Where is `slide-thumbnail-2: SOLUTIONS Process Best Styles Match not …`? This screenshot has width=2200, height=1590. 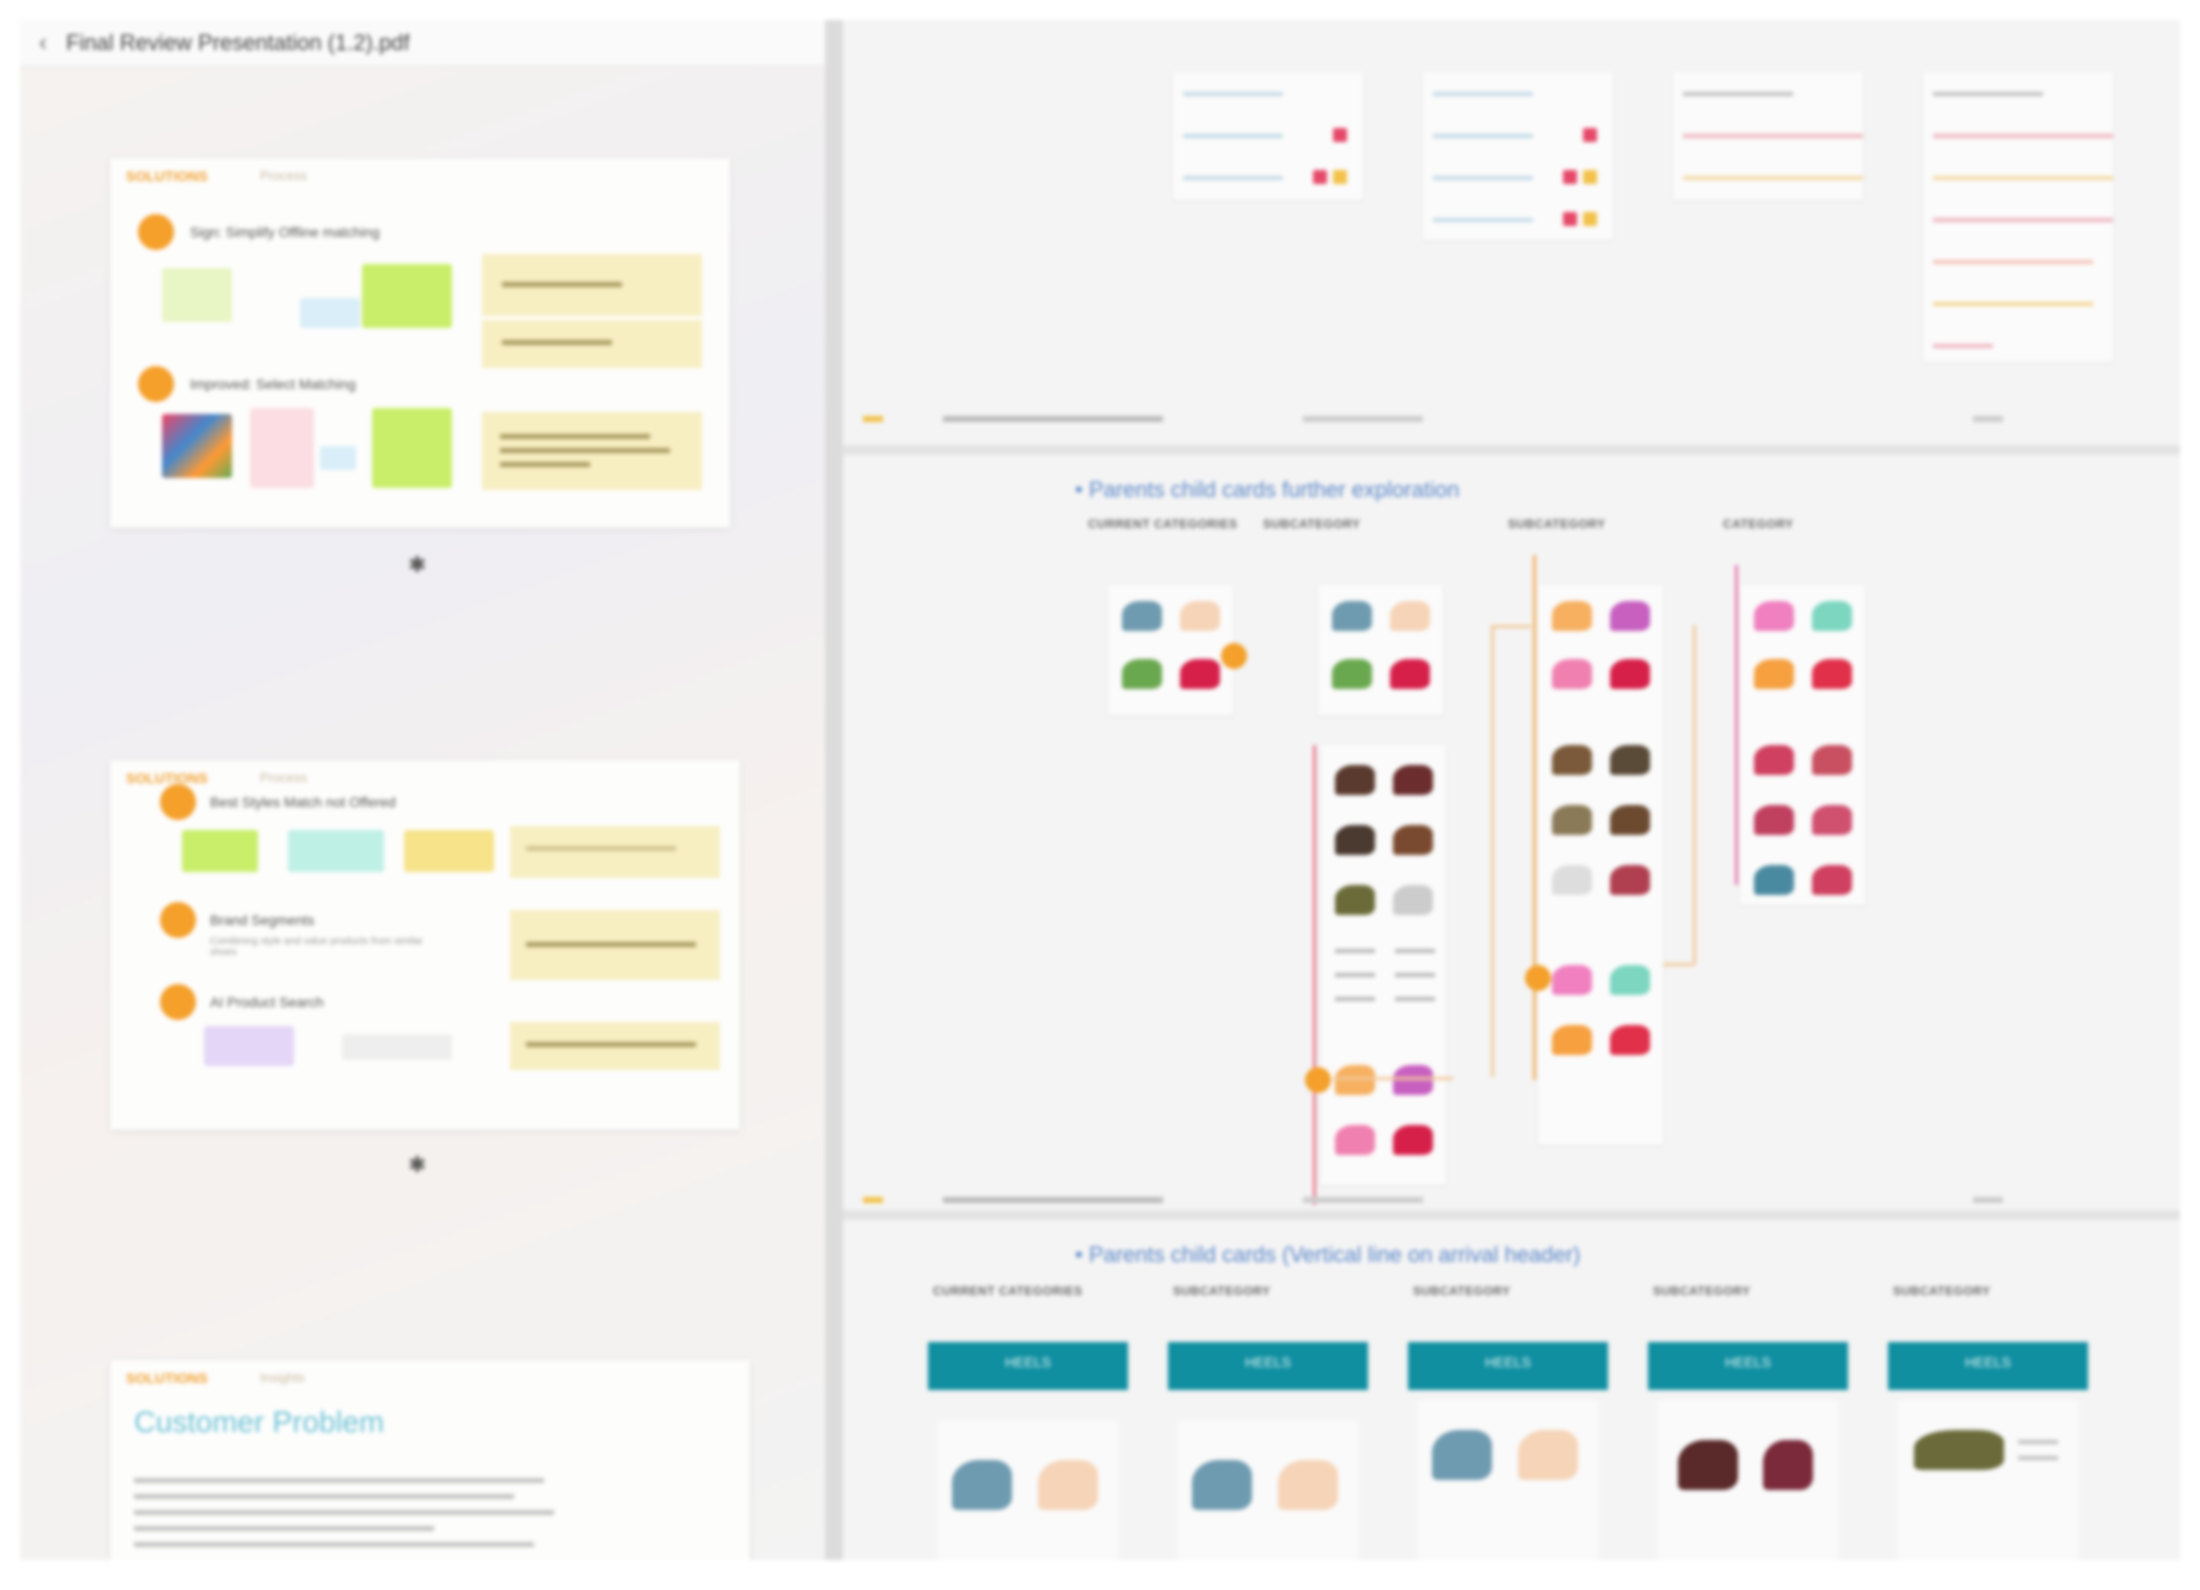
slide-thumbnail-2: SOLUTIONS Process Best Styles Match not … is located at coordinates (425, 945).